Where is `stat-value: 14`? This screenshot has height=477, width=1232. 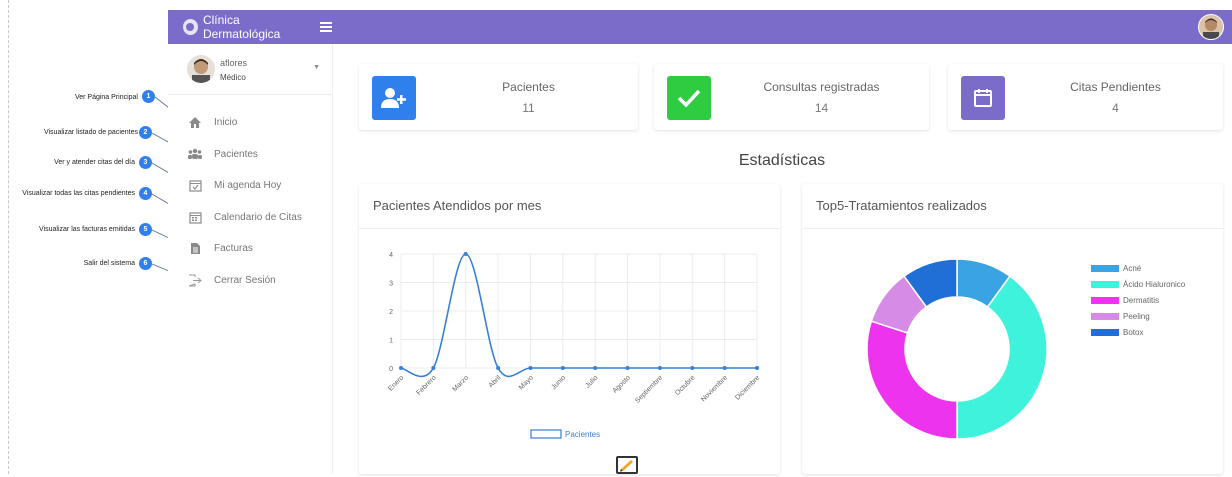 stat-value: 14 is located at coordinates (821, 108).